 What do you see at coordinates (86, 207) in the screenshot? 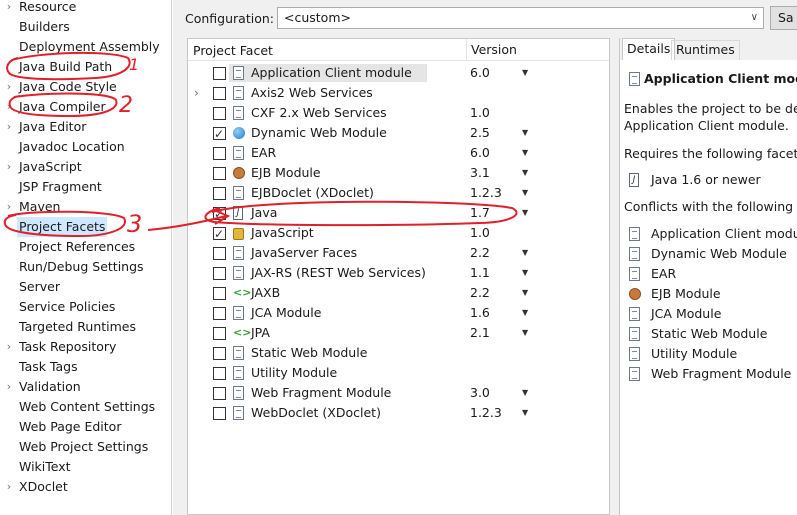
I see `sidebar-item-maven: › Maven` at bounding box center [86, 207].